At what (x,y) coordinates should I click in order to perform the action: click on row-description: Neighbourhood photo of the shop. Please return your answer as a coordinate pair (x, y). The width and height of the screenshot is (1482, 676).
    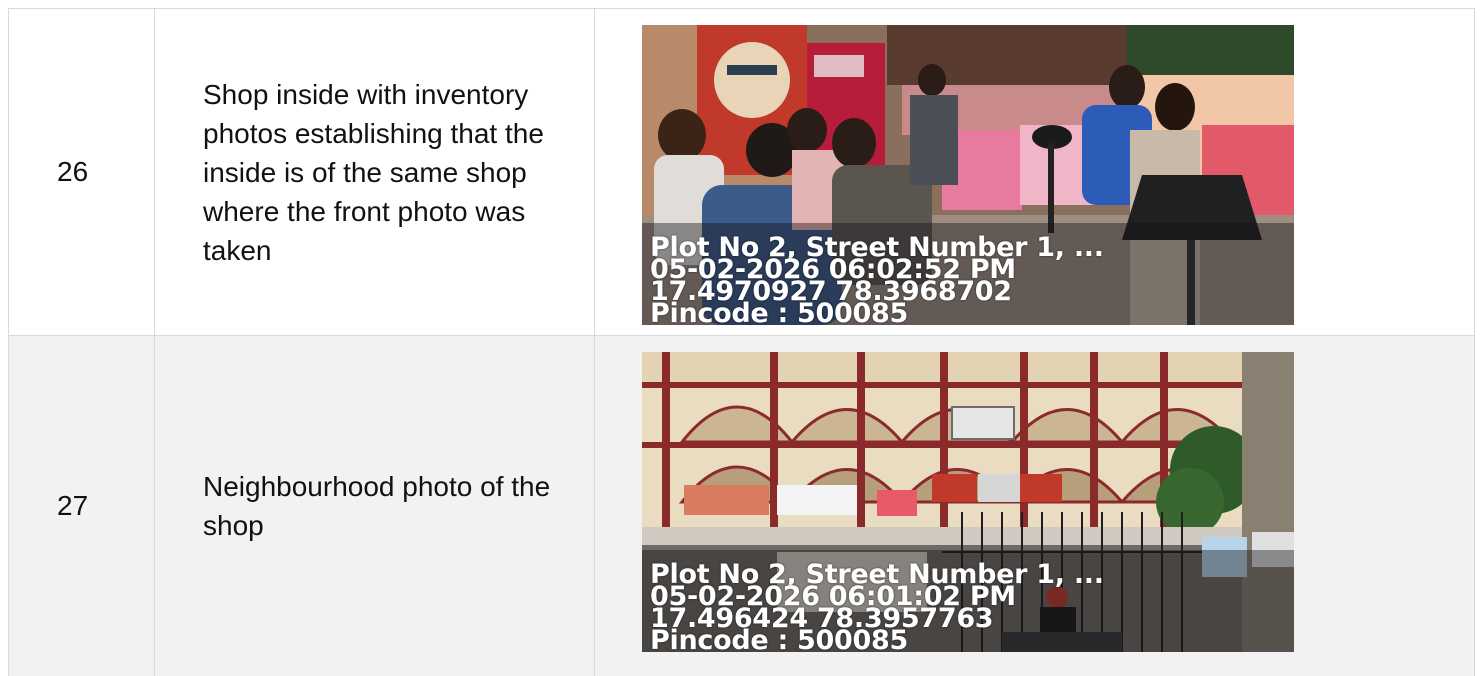
    Looking at the image, I should click on (375, 506).